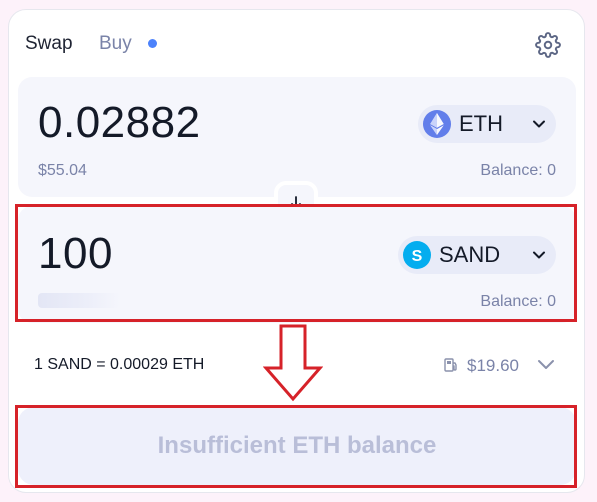 This screenshot has width=597, height=502. I want to click on sell-token-selector: ETH, so click(487, 124).